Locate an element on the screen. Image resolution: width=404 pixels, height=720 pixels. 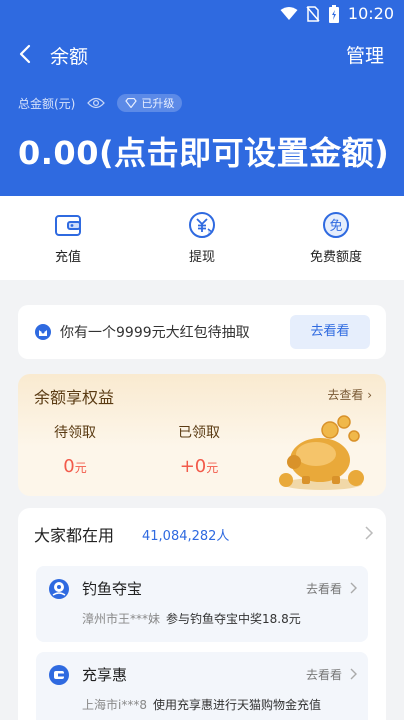
item-desc: 参与钓鱼夺宝中奖18.8元 is located at coordinates (233, 619).